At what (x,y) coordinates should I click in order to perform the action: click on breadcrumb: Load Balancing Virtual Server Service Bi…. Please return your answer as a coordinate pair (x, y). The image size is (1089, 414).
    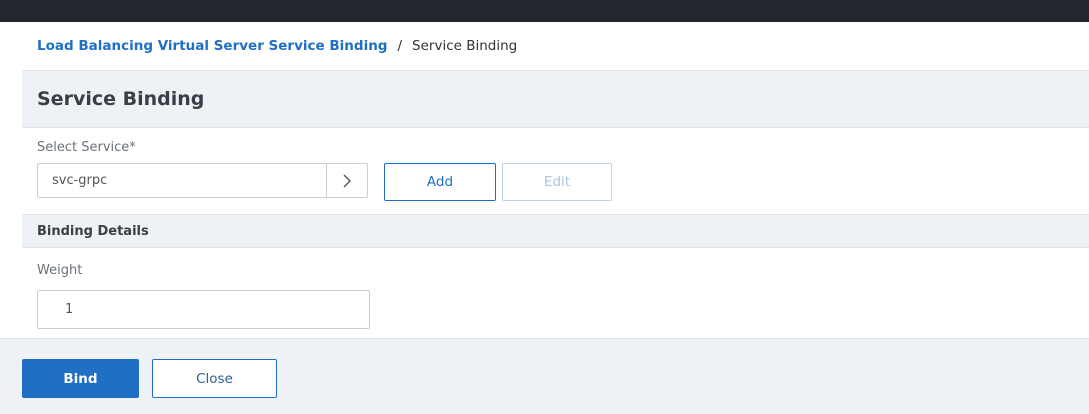
    Looking at the image, I should click on (555, 46).